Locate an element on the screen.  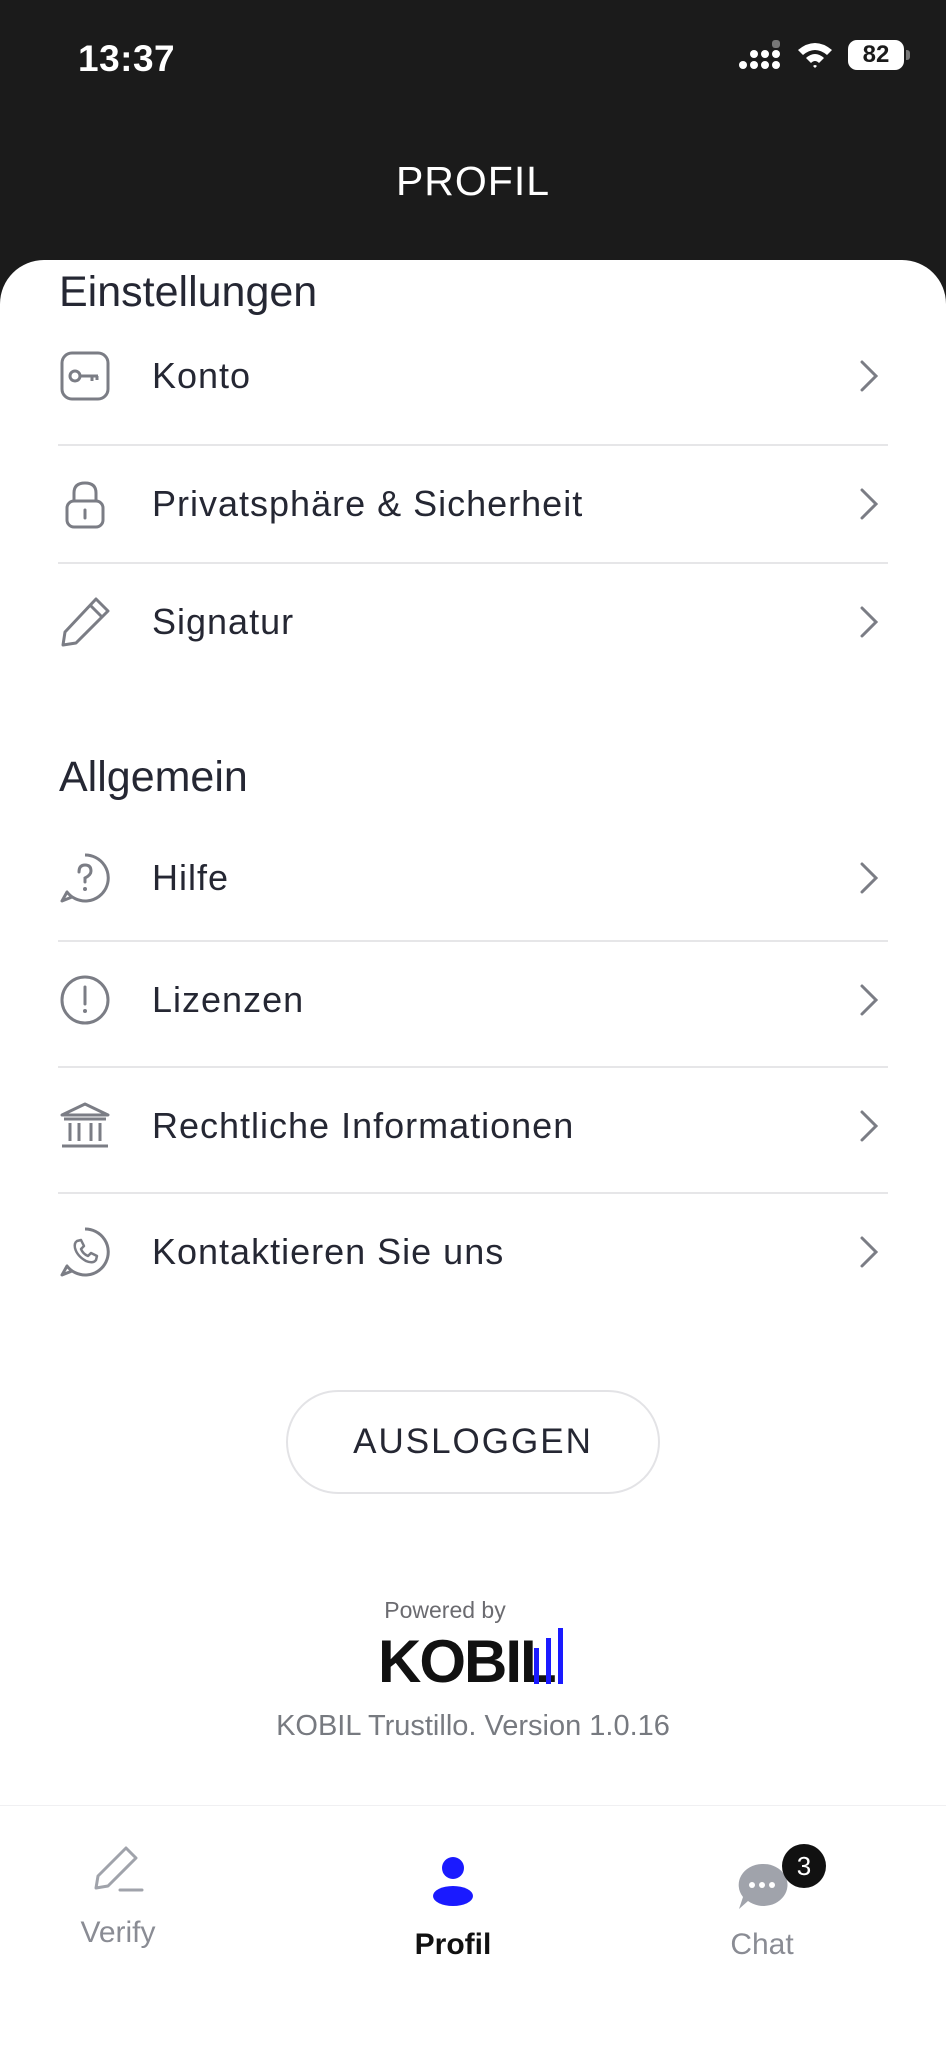
general-item-contact: Kontaktieren Sie uns is located at coordinates (473, 1252).